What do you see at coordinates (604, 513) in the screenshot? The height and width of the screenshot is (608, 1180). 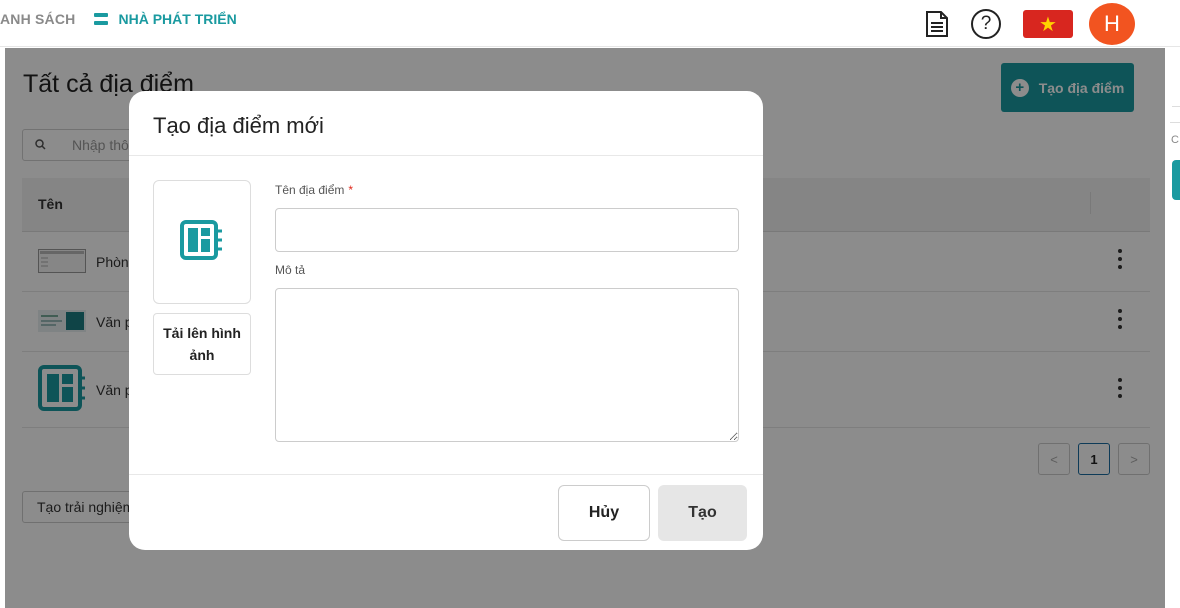 I see `cancel-button: Hủy` at bounding box center [604, 513].